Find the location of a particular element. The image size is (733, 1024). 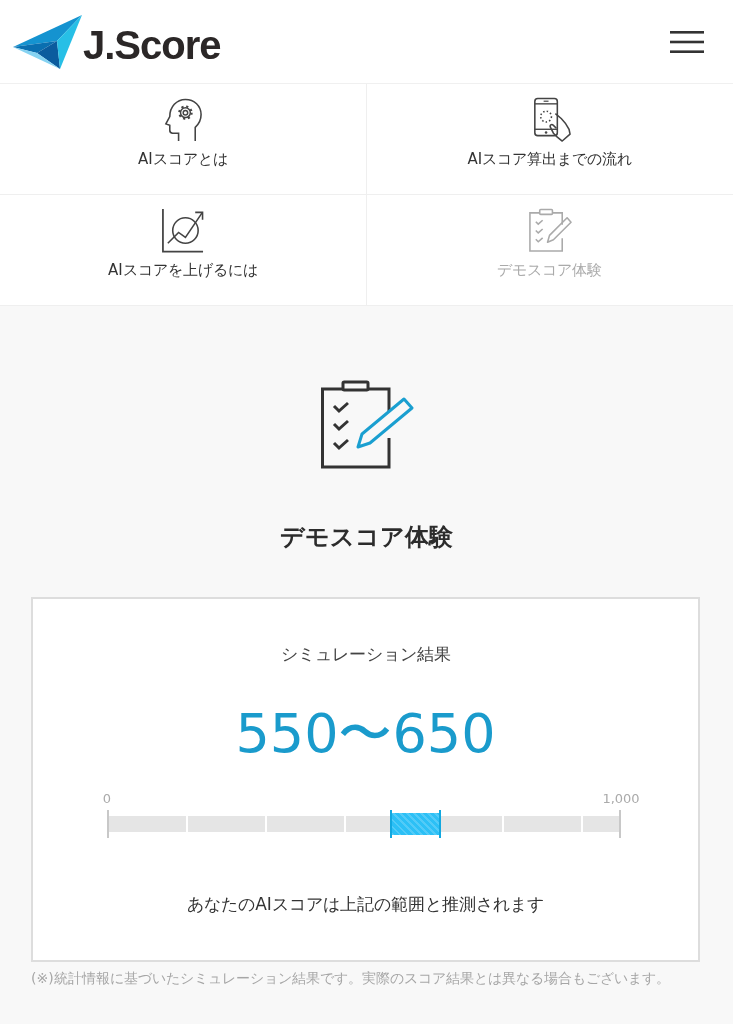

result-message: あなたのAIスコアは上記の範囲と推測されます is located at coordinates (365, 904).